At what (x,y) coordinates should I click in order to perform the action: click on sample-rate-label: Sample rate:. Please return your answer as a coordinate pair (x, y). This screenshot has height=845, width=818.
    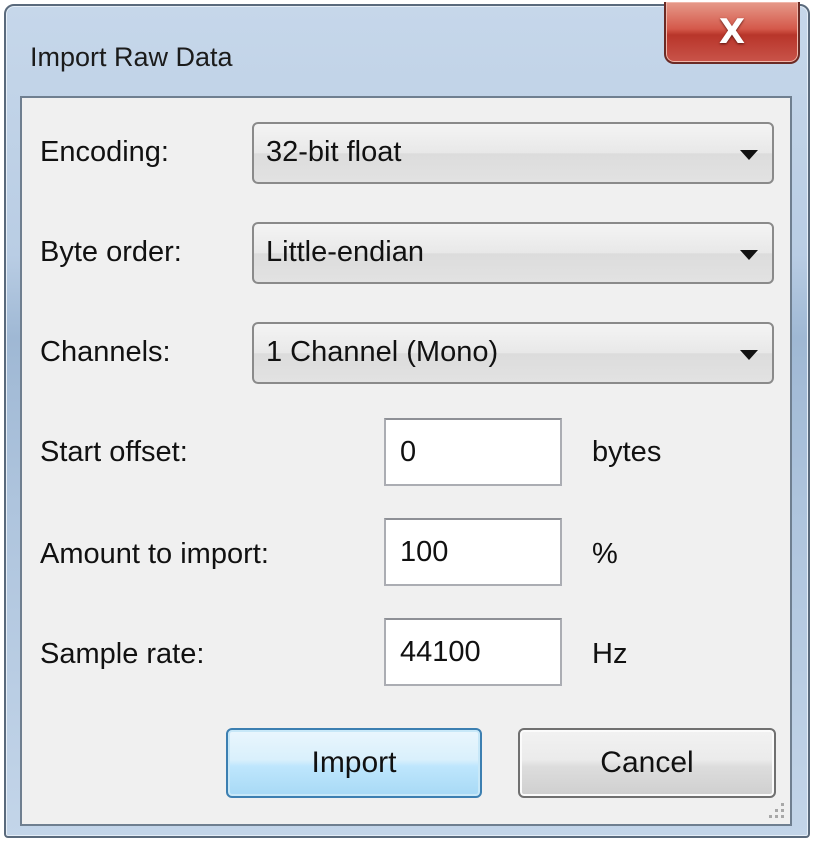
    Looking at the image, I should click on (122, 654).